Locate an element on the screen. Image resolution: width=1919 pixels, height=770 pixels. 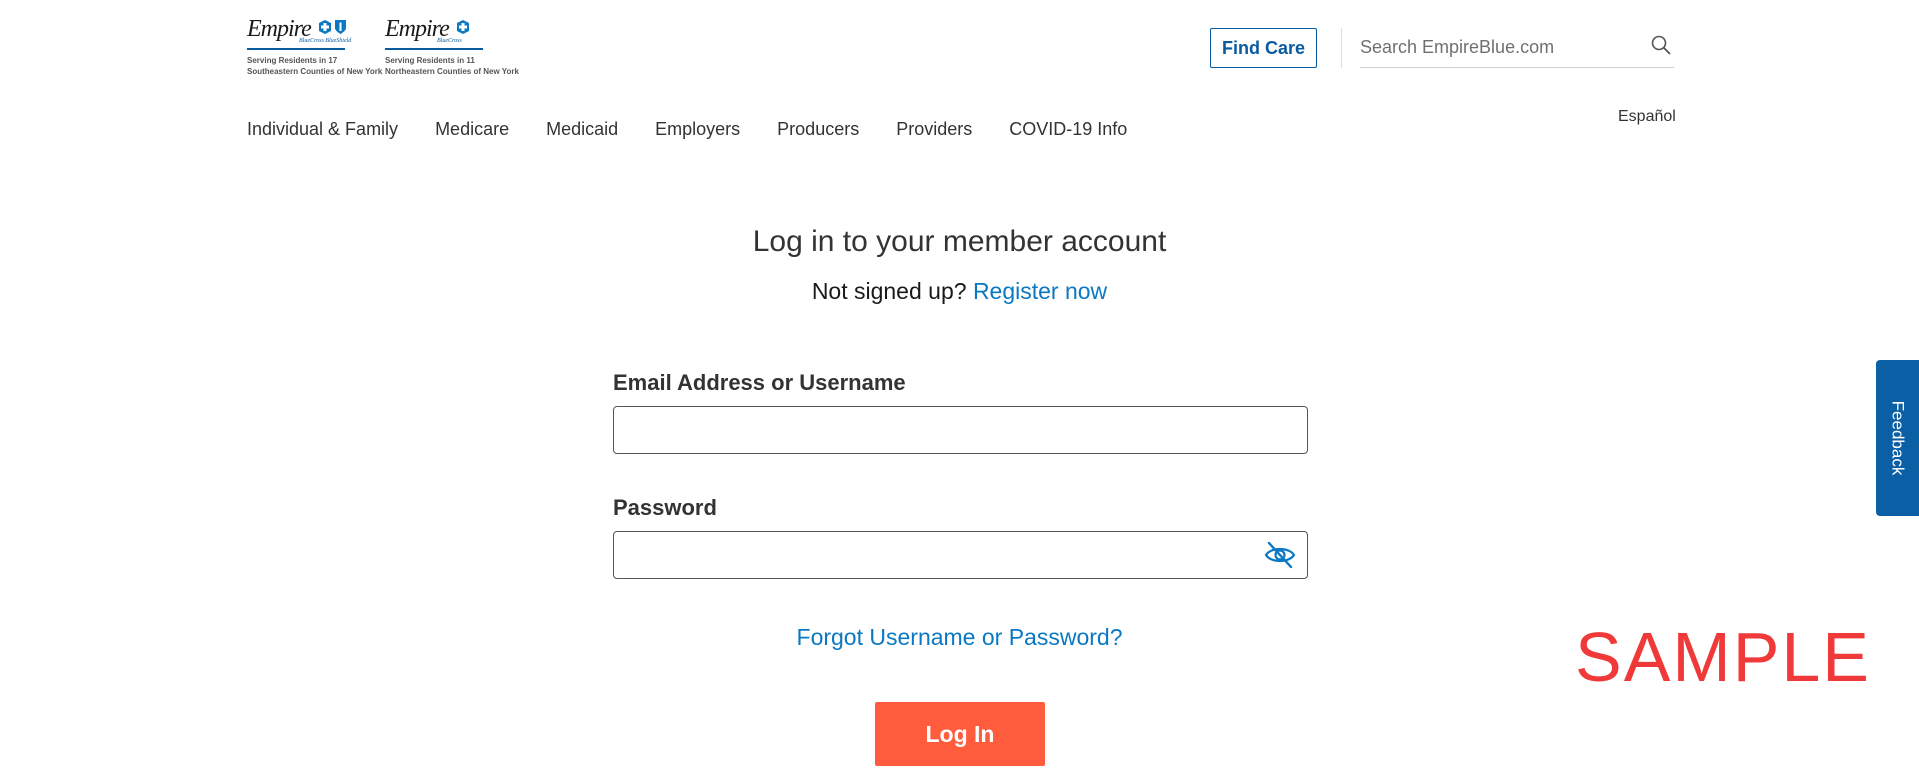
search-icon is located at coordinates (1661, 45).